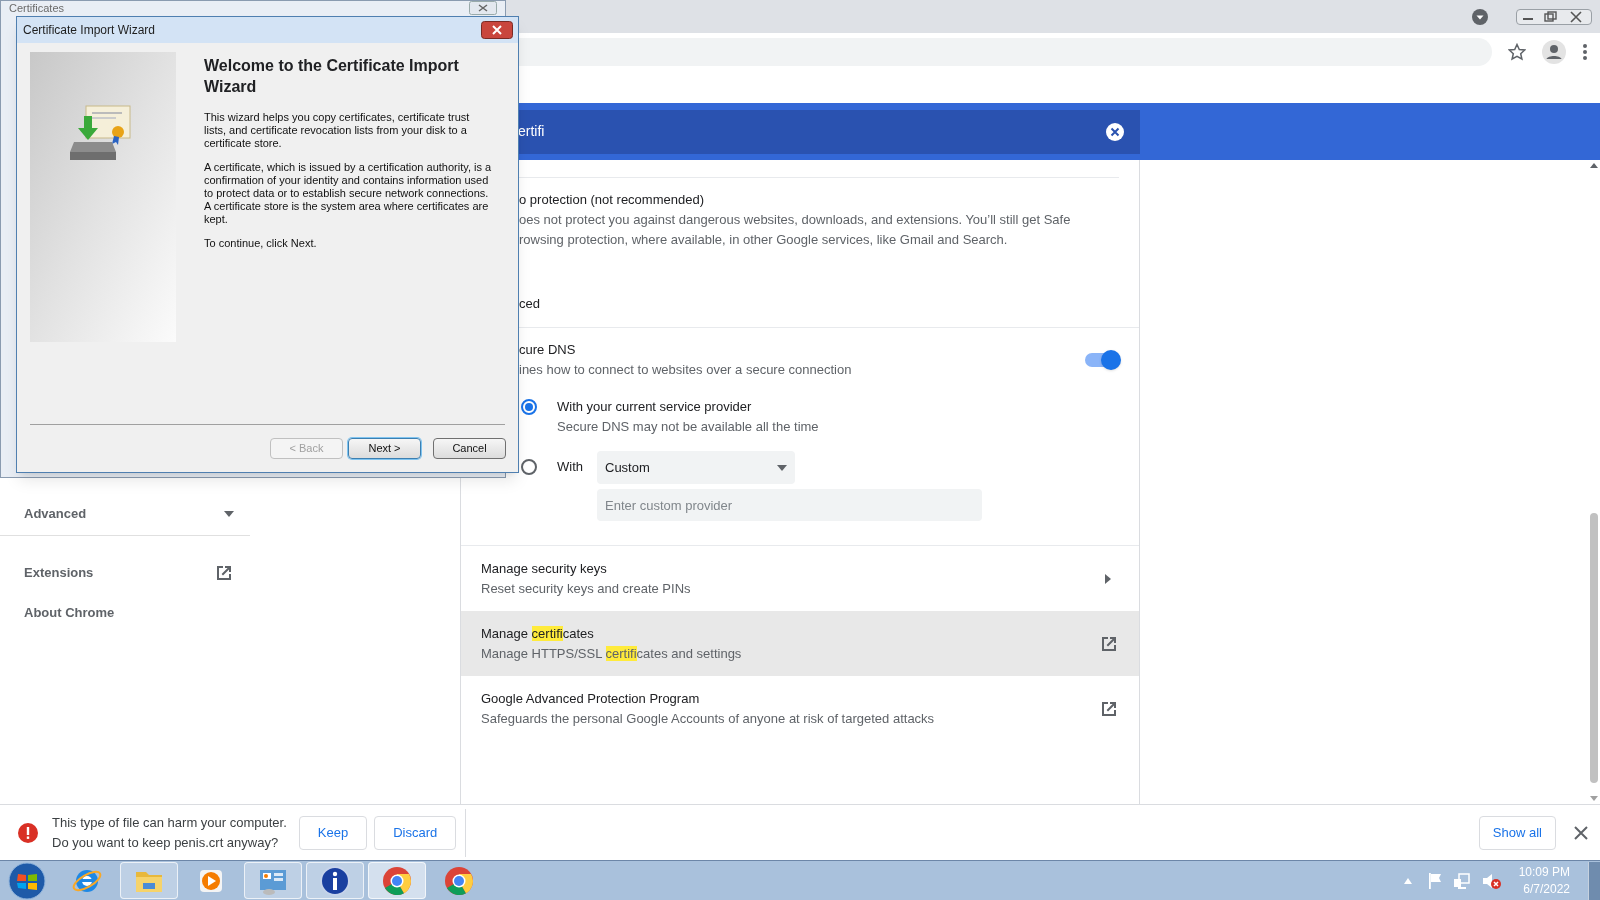 This screenshot has width=1600, height=900. What do you see at coordinates (37, 8) in the screenshot?
I see `window-title: Certificates` at bounding box center [37, 8].